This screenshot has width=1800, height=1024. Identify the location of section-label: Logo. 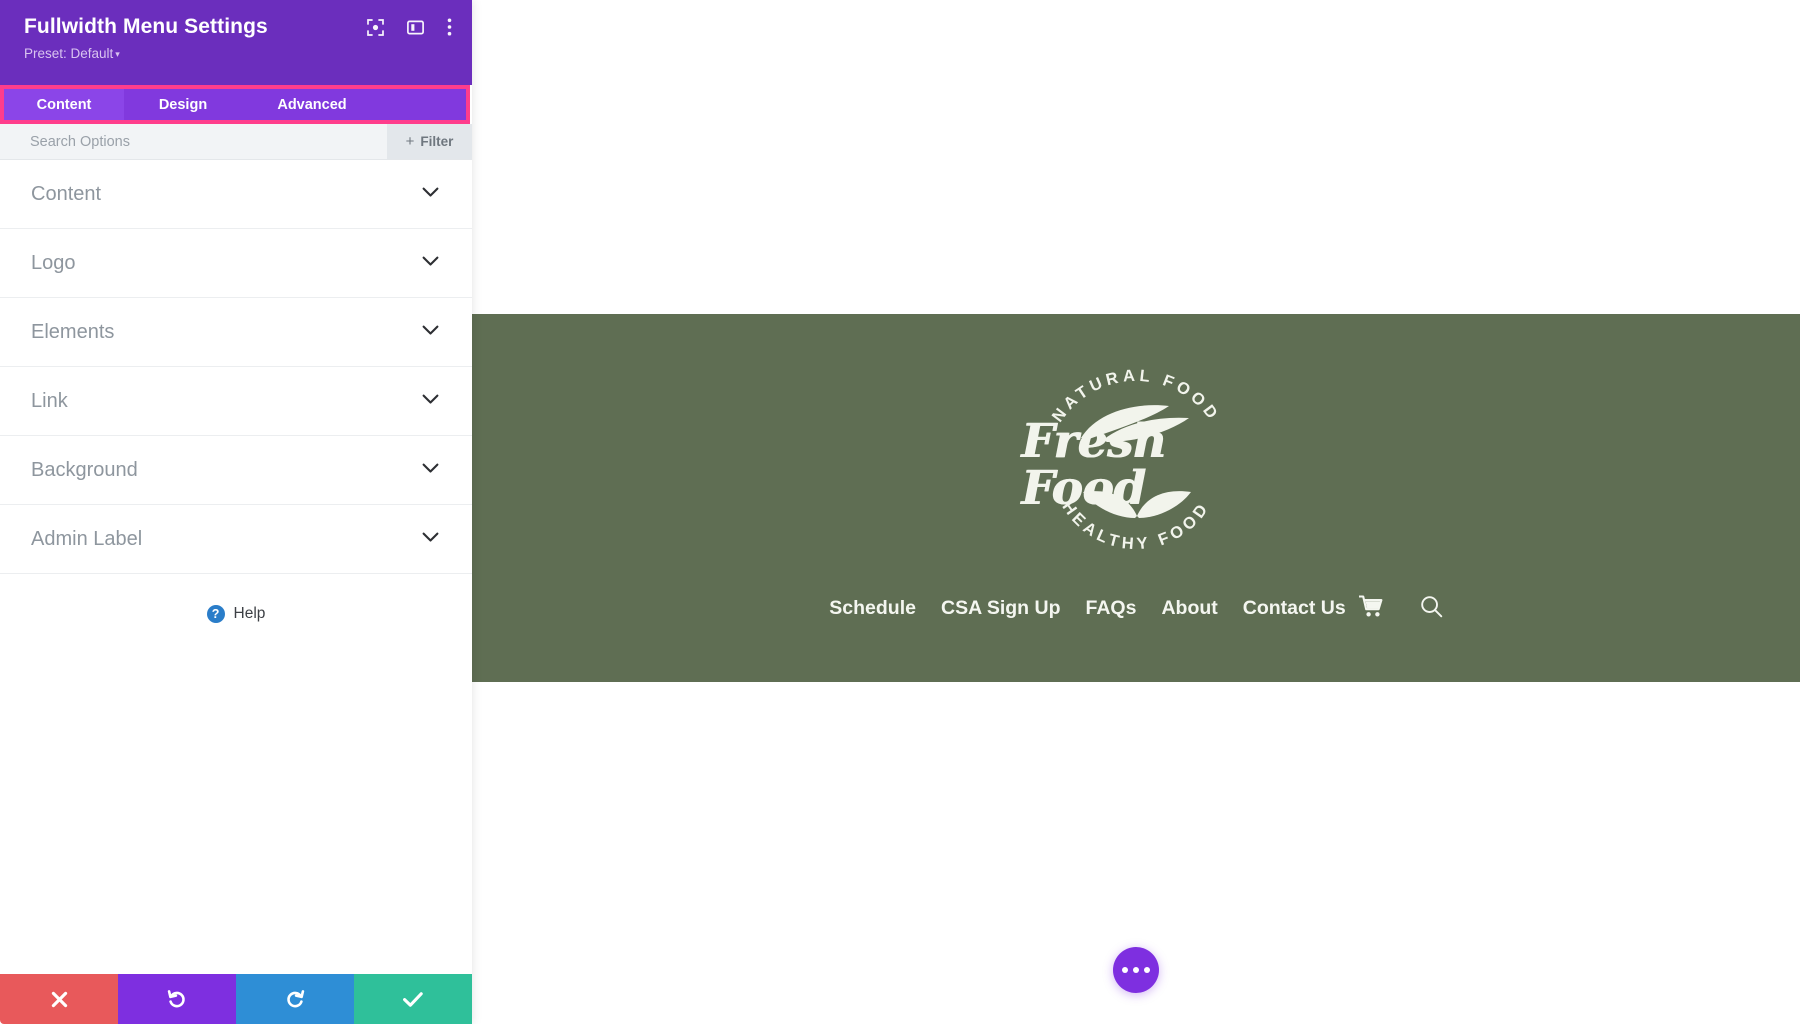
(53, 262).